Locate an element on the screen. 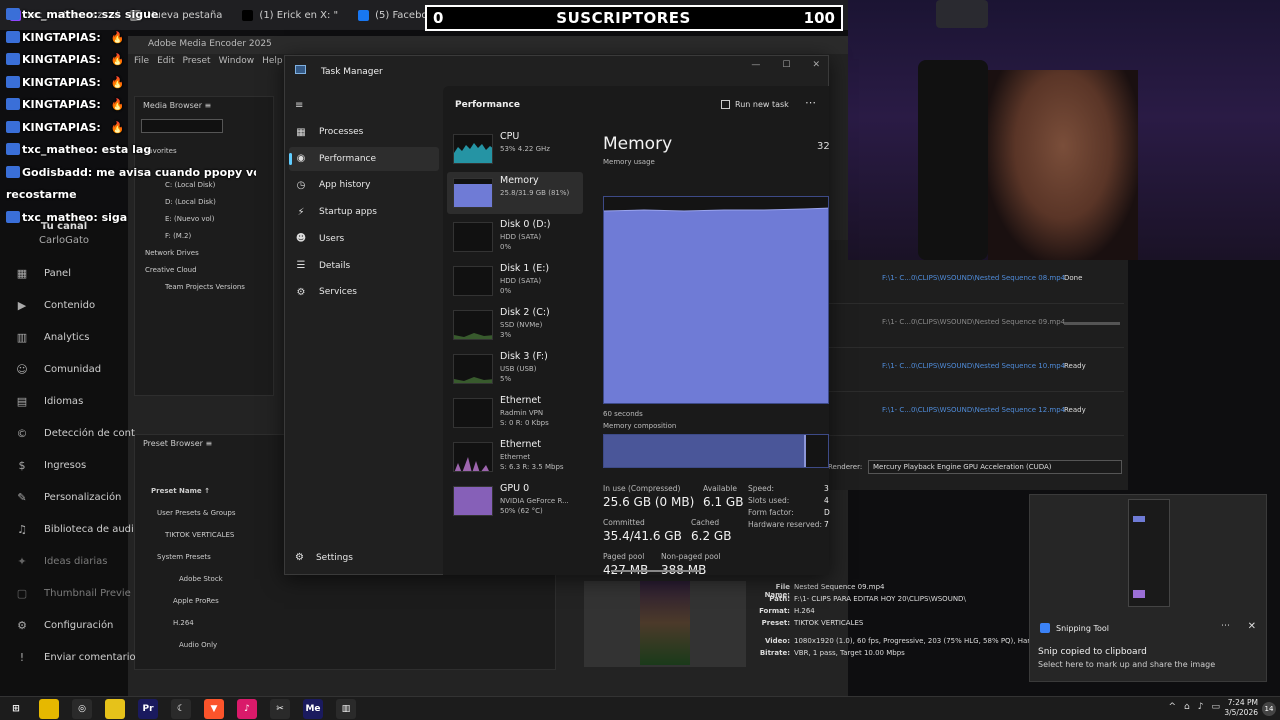  obs-icon: ◎ is located at coordinates (82, 709).